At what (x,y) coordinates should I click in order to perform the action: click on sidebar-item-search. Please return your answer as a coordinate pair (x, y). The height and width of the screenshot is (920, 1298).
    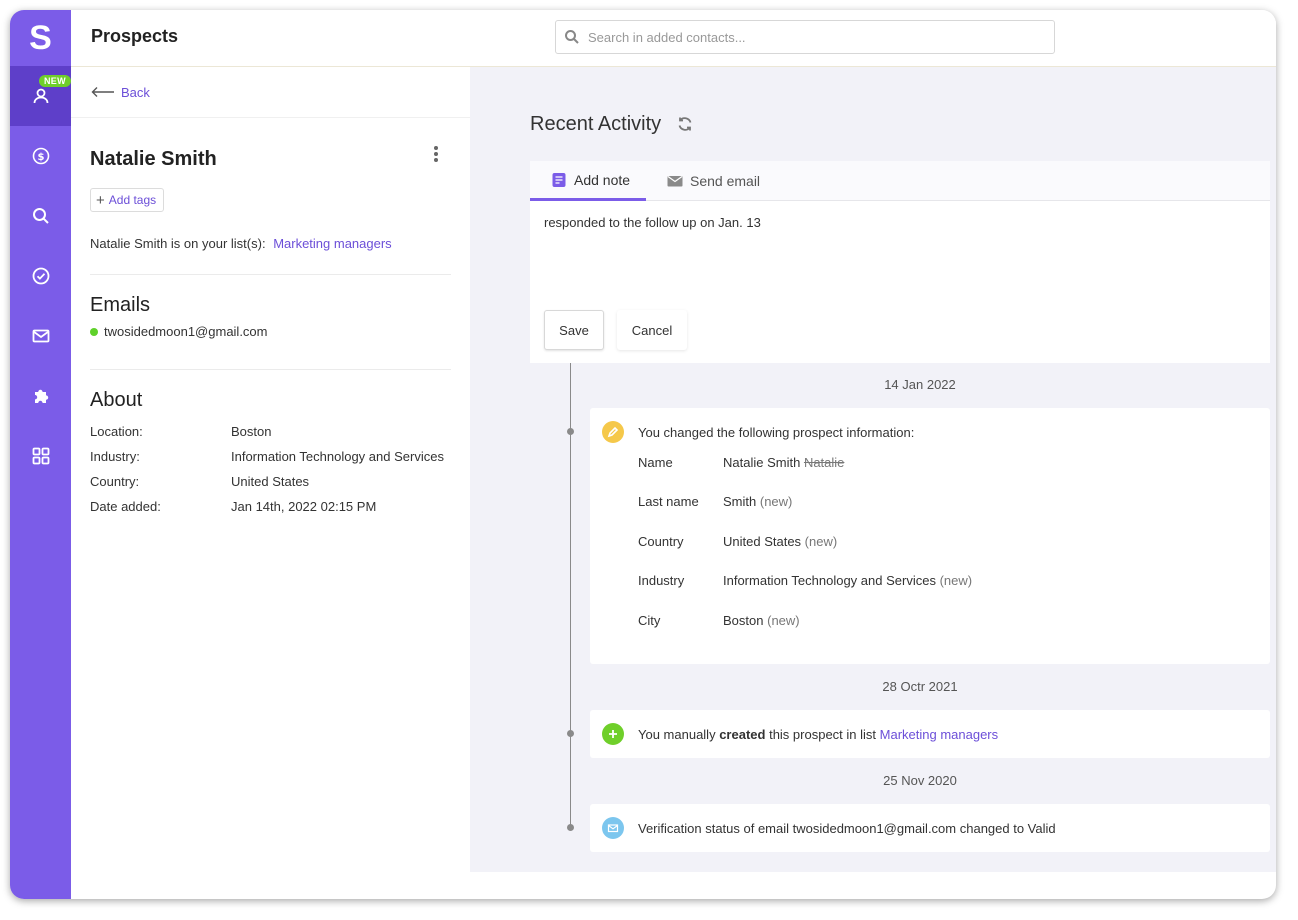
    Looking at the image, I should click on (40, 216).